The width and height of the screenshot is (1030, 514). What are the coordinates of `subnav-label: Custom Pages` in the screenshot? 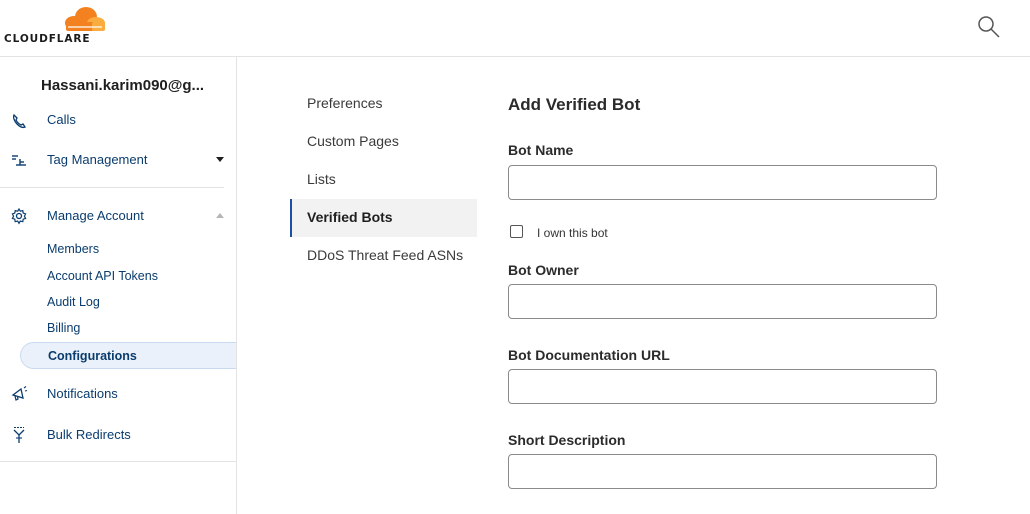 It's located at (353, 141).